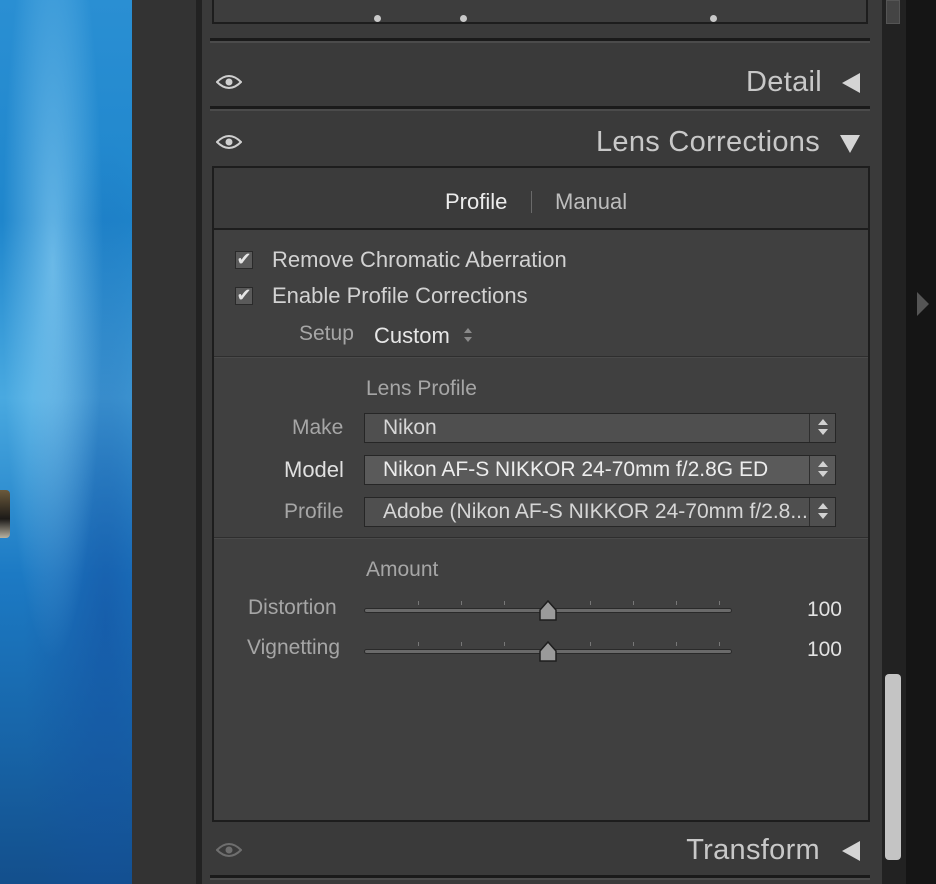  I want to click on tab-manual: Manual, so click(591, 202).